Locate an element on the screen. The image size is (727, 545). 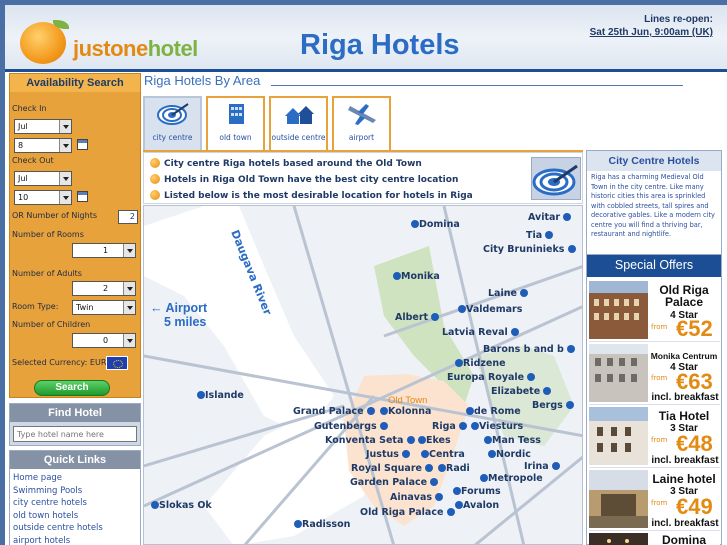
hotel-marker: Domina is located at coordinates (435, 224).